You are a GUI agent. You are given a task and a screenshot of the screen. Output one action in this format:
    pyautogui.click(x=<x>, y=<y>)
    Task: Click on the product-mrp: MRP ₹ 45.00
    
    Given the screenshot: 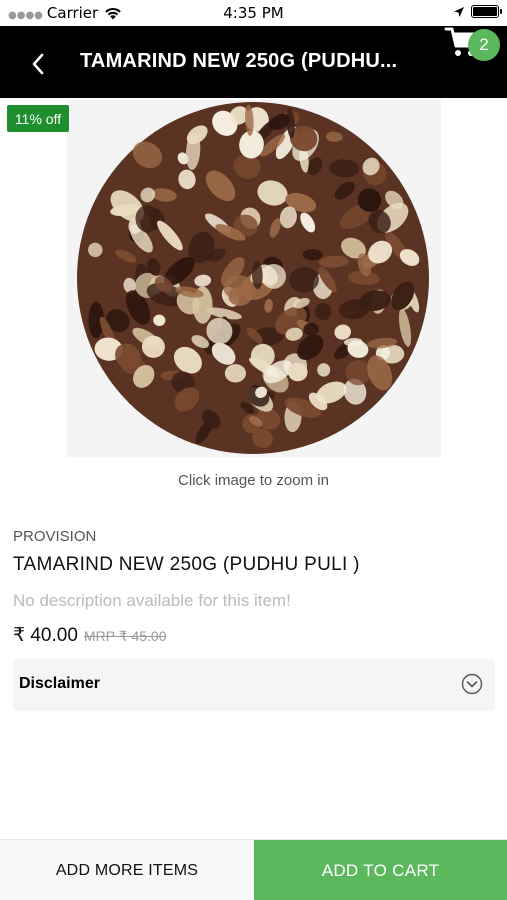 What is the action you would take?
    pyautogui.click(x=125, y=636)
    